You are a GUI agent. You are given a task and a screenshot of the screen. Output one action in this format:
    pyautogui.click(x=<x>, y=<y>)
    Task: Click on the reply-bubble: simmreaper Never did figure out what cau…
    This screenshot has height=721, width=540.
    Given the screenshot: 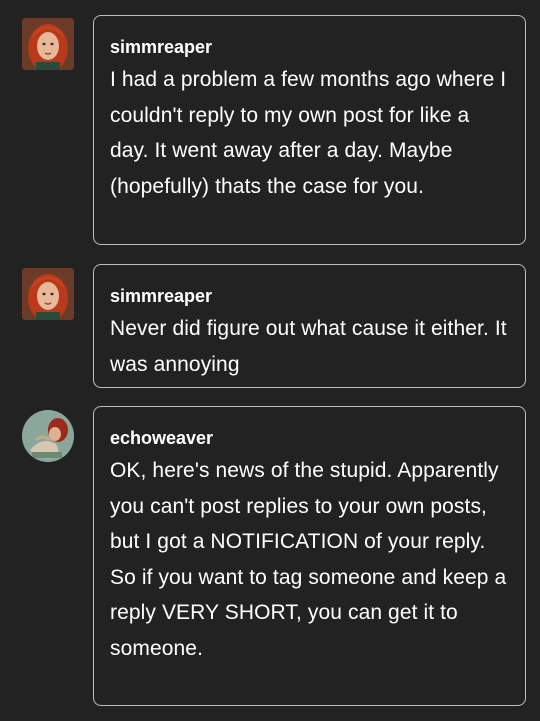 What is the action you would take?
    pyautogui.click(x=309, y=326)
    